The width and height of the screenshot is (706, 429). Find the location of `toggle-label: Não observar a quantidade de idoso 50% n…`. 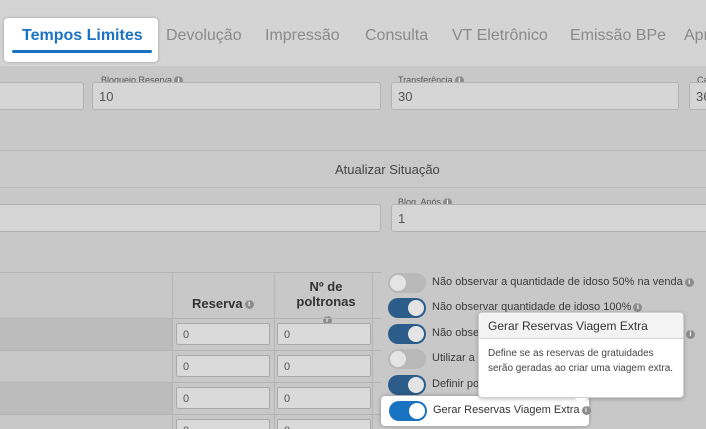

toggle-label: Não observar a quantidade de idoso 50% n… is located at coordinates (563, 282).